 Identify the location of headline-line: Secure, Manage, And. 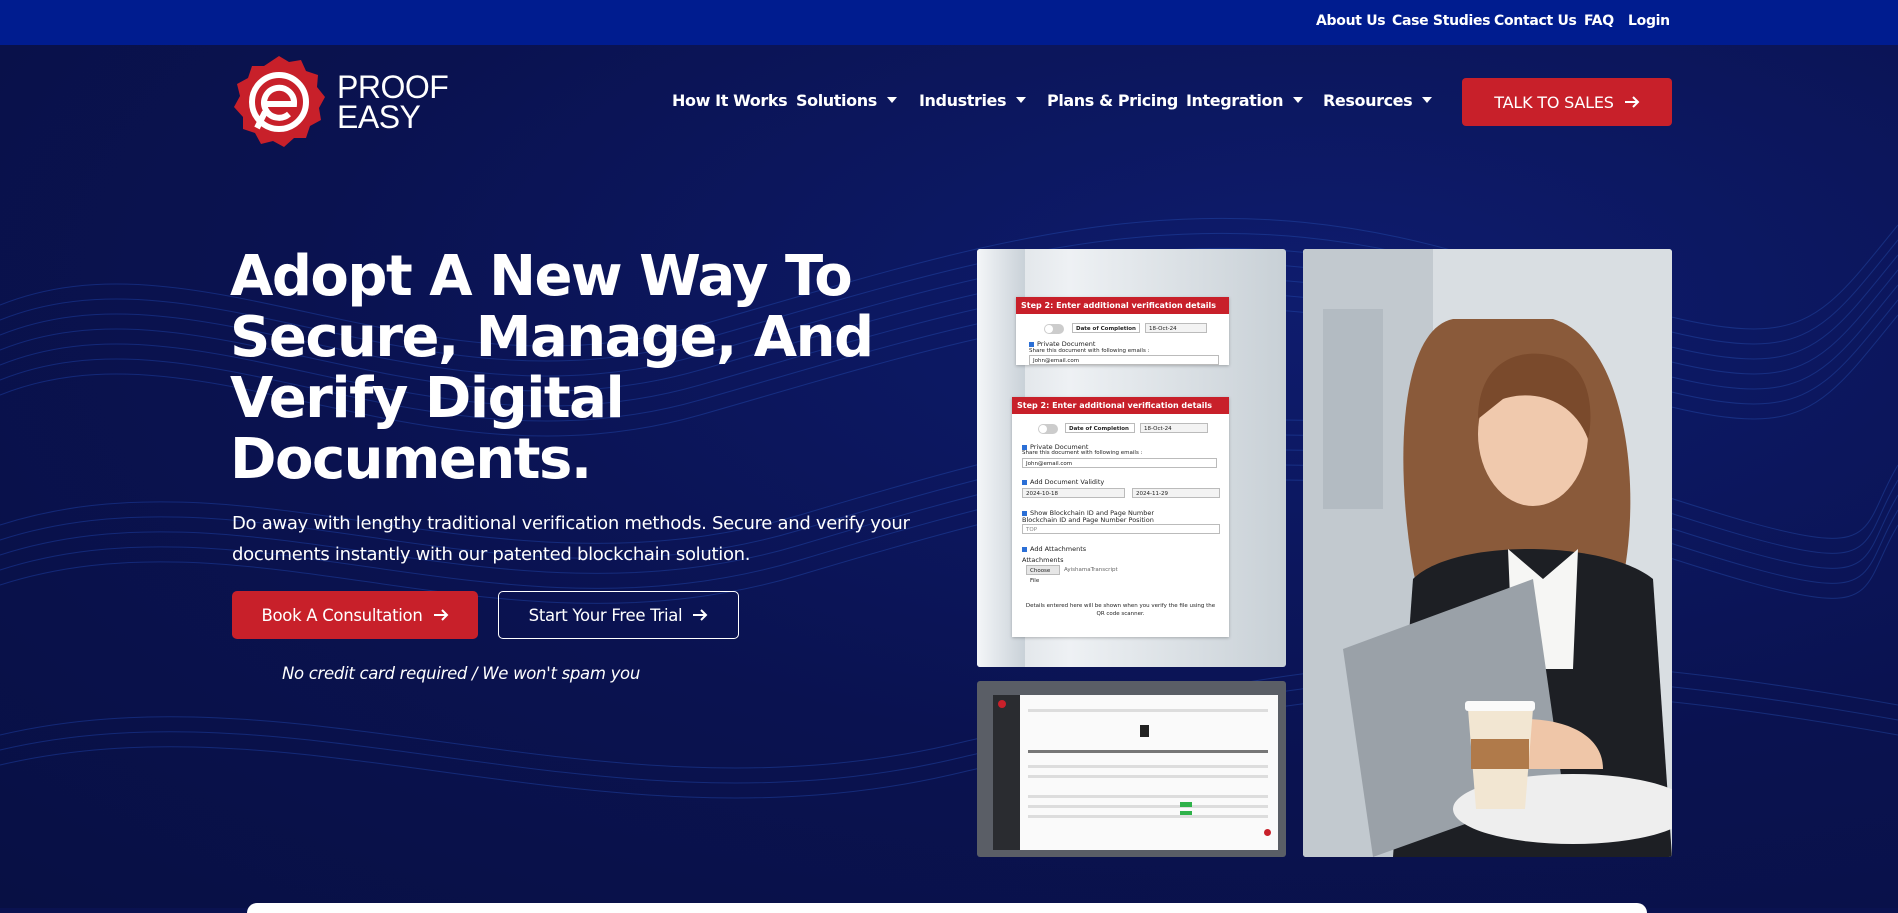
(552, 337).